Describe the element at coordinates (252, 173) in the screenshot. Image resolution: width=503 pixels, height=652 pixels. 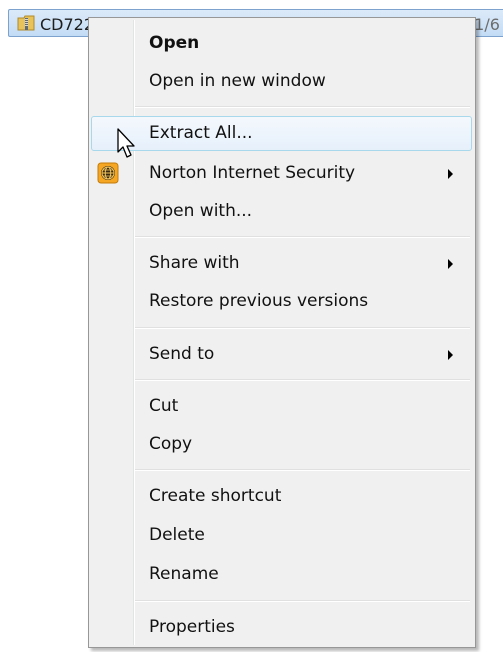
I see `menu-item-label: Norton Internet Security` at that location.